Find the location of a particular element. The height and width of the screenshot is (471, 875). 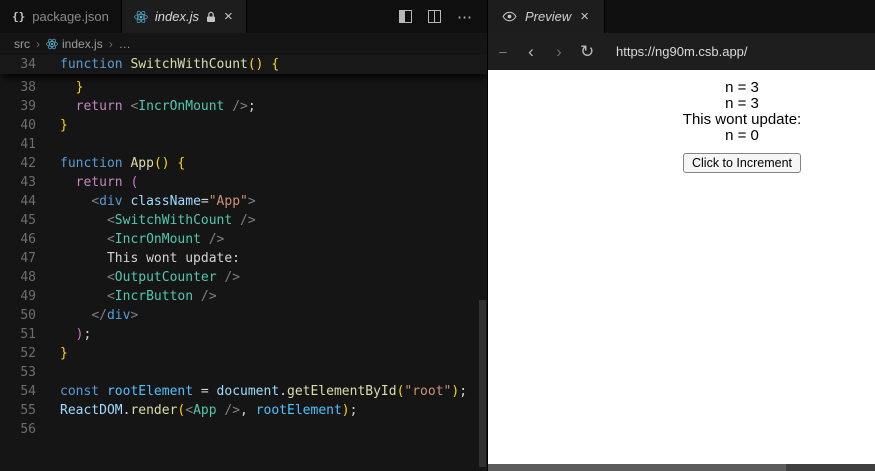

json-braces-icon: {} is located at coordinates (19, 16).